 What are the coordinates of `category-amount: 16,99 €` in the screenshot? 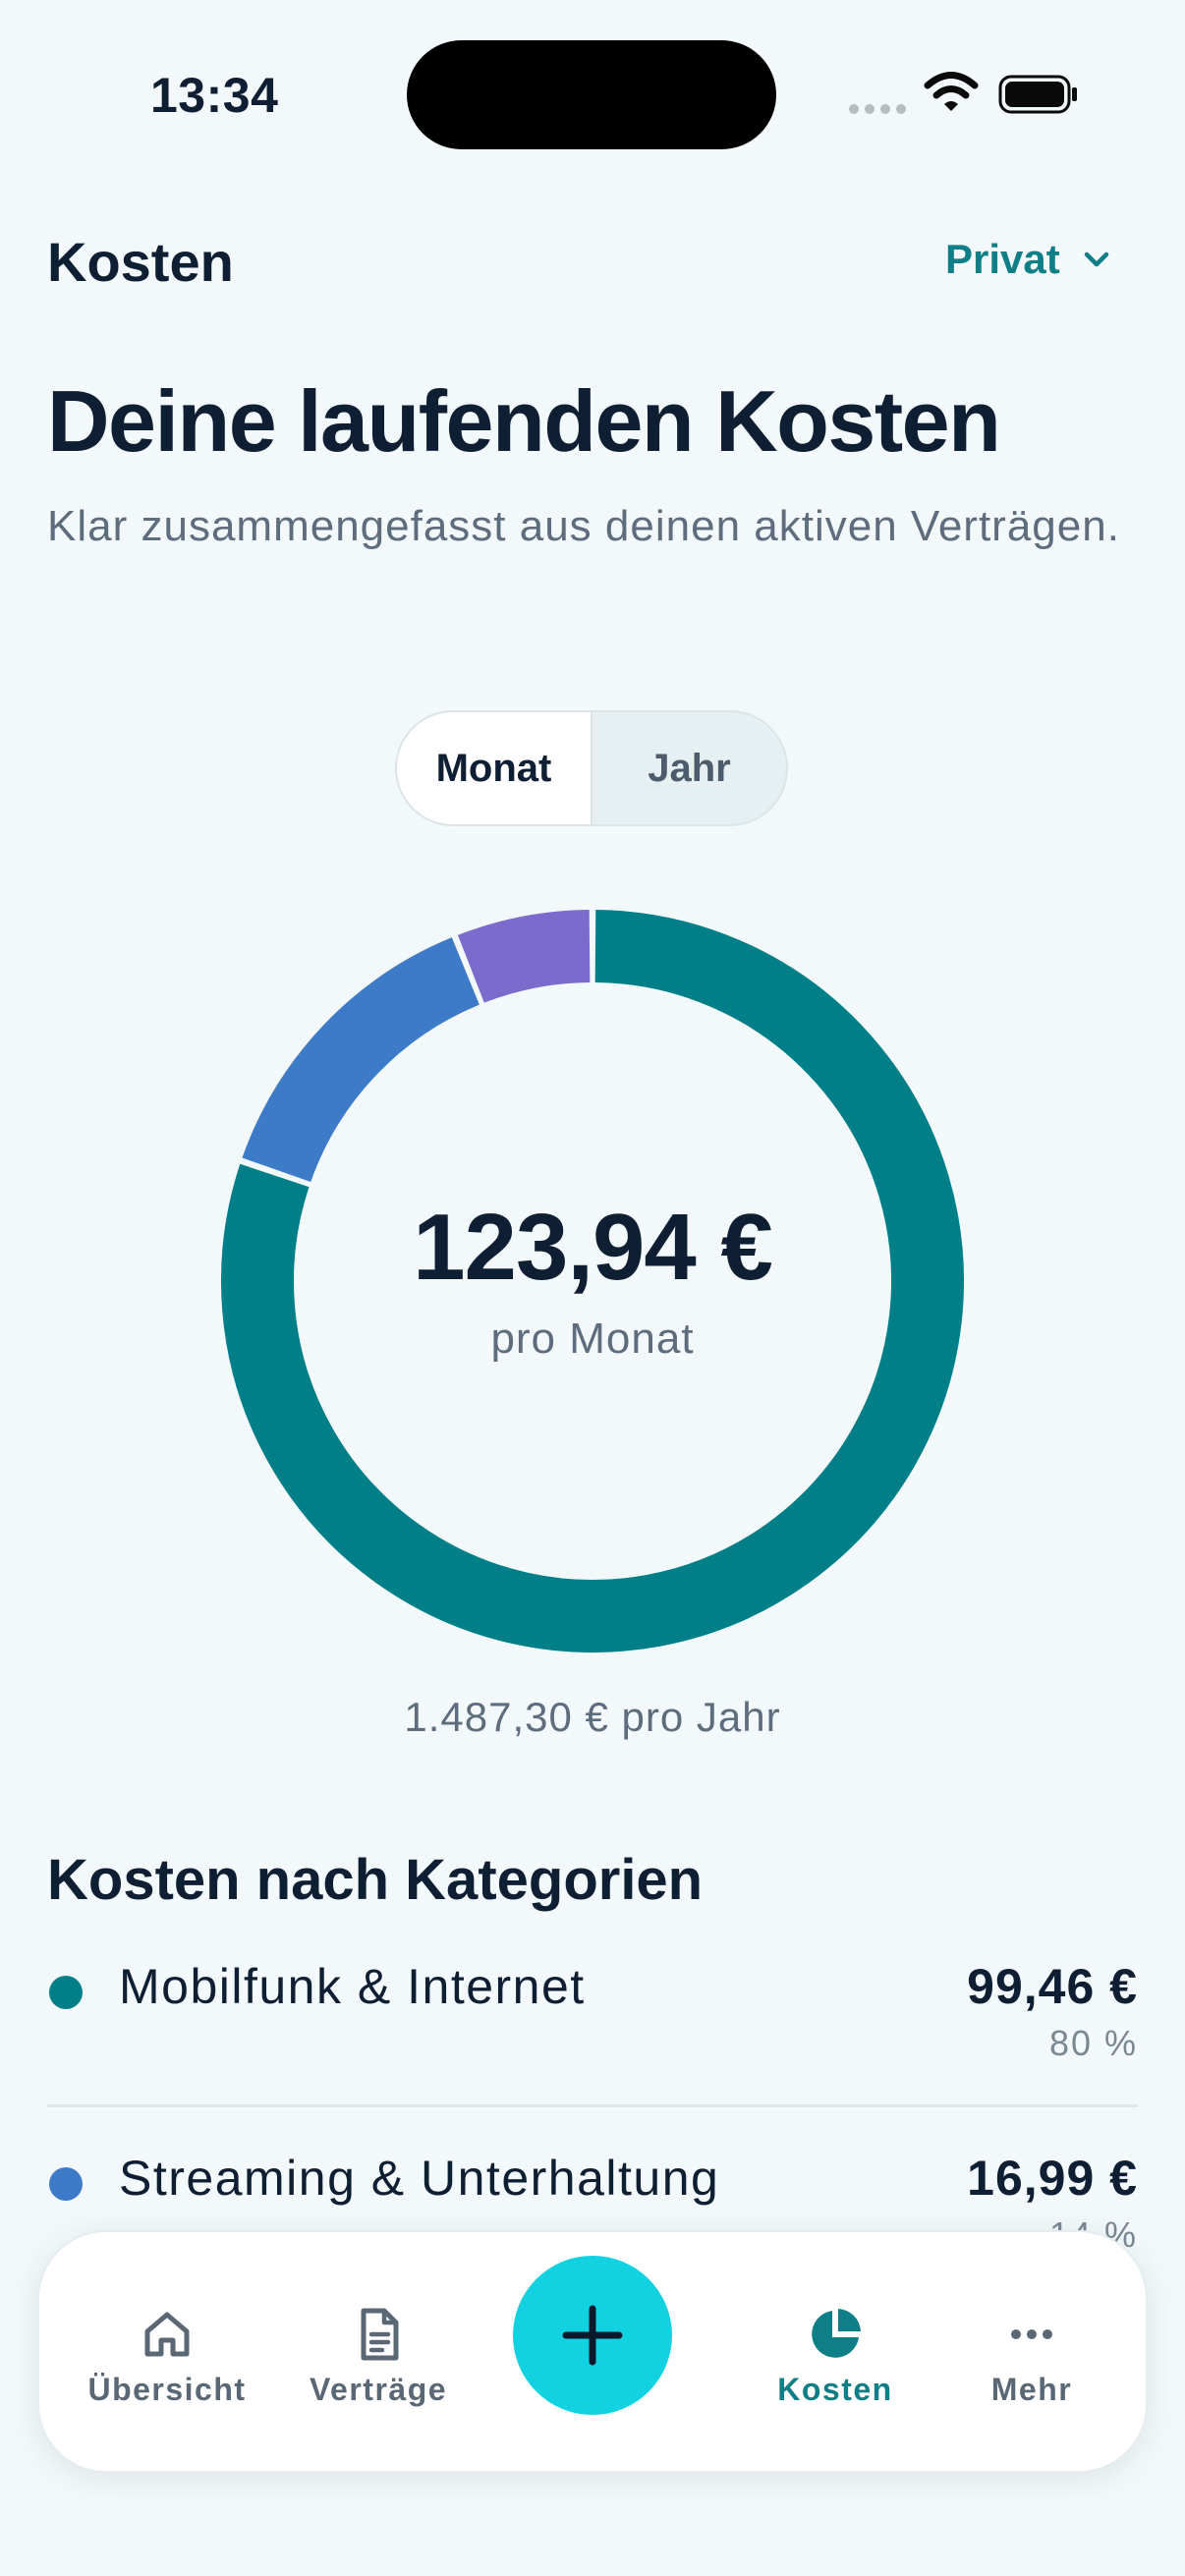 It's located at (1053, 2178).